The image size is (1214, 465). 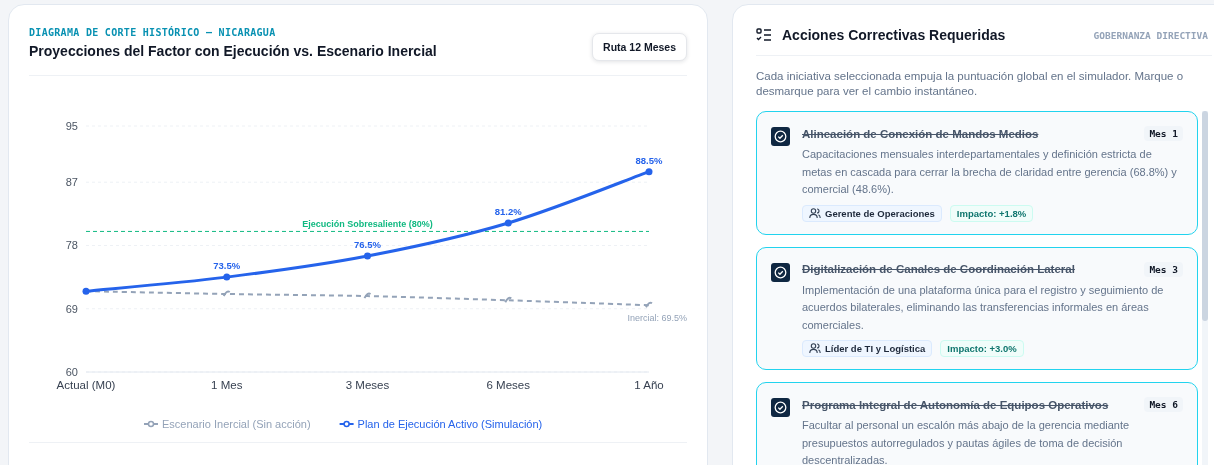 I want to click on data-label: 76.5%, so click(x=367, y=245).